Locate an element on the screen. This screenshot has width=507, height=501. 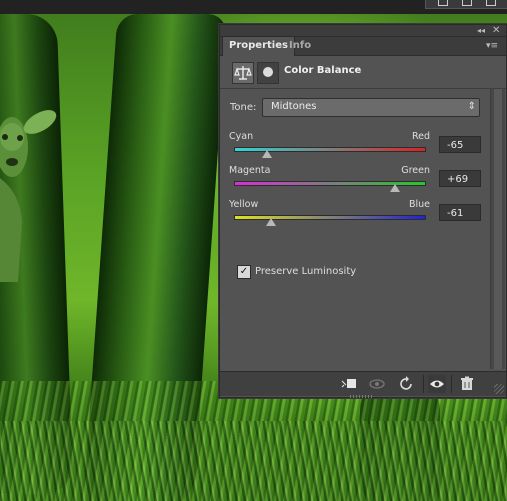
panel-tabs: Properties Info ▾≡ is located at coordinates (363, 46).